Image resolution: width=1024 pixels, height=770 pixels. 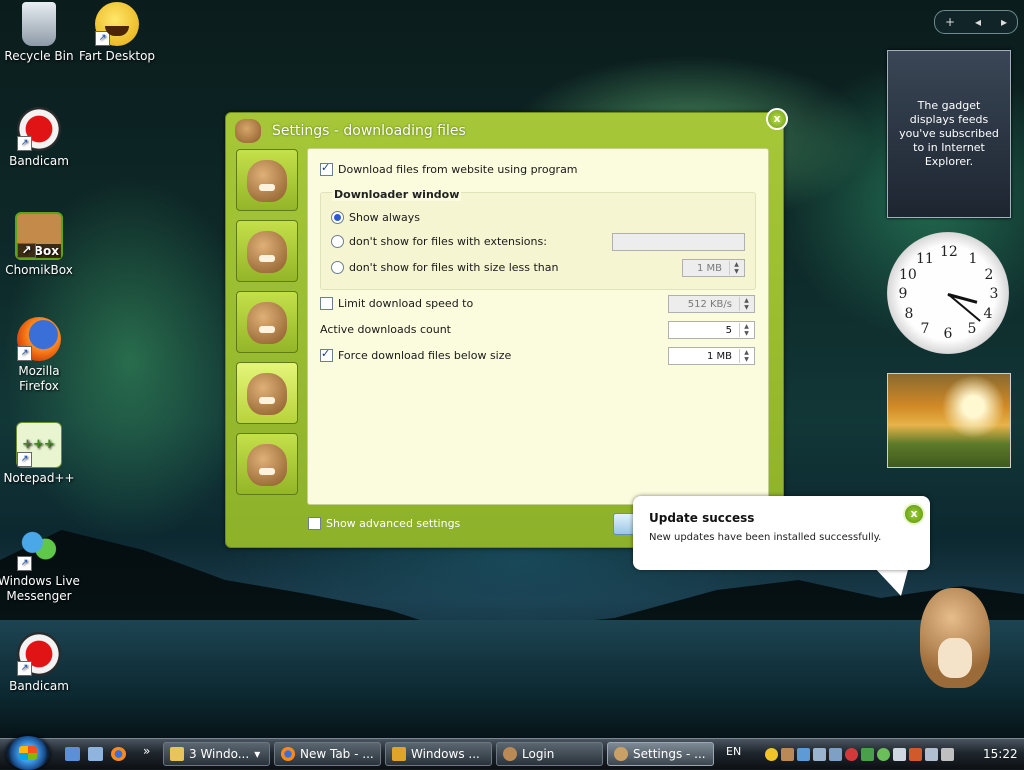 What do you see at coordinates (39, 371) in the screenshot?
I see `desktop-icon-label-line1: Mozilla` at bounding box center [39, 371].